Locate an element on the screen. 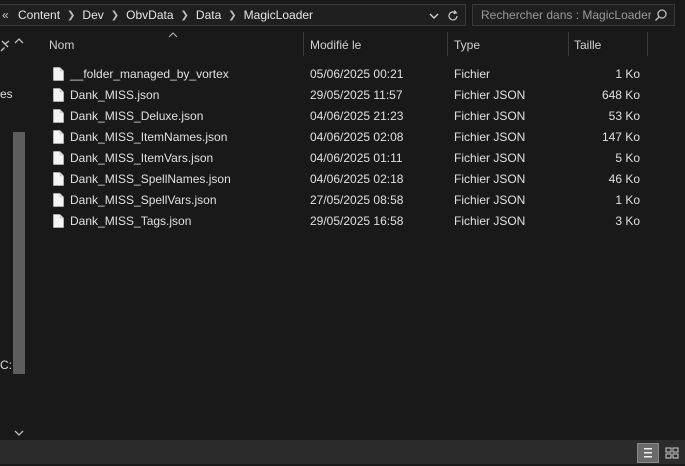 The width and height of the screenshot is (685, 466). search-box is located at coordinates (573, 15).